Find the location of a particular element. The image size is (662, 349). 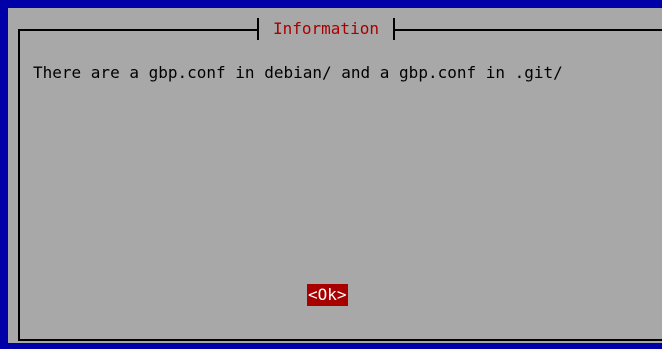

title-right-divider is located at coordinates (393, 29).